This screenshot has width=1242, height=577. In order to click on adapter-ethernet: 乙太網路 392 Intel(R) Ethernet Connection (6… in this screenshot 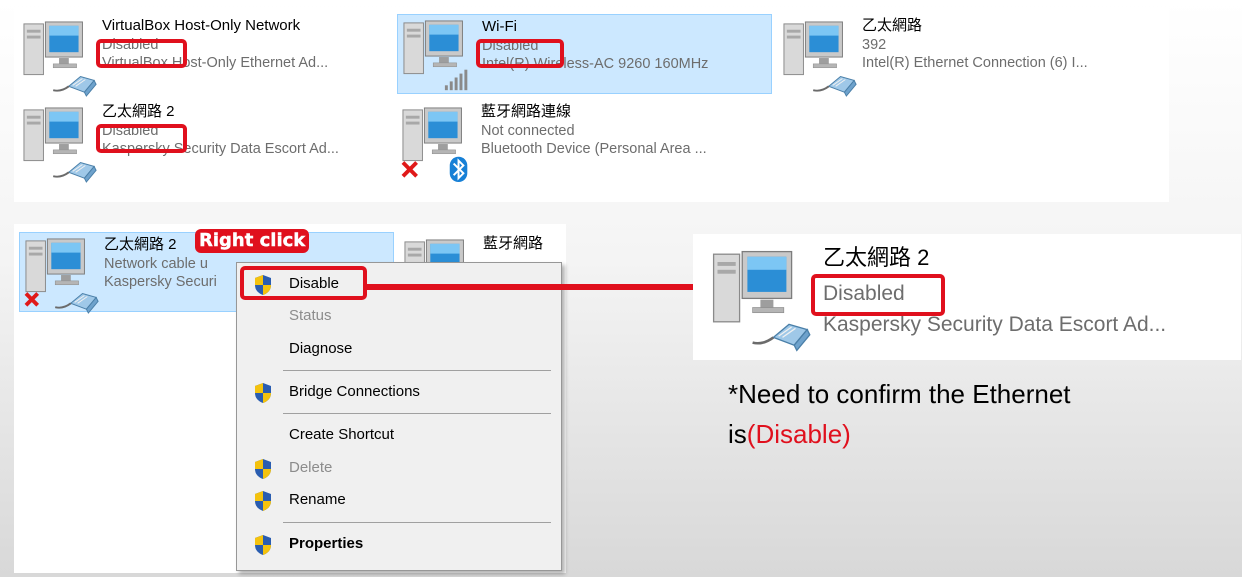, I will do `click(973, 57)`.